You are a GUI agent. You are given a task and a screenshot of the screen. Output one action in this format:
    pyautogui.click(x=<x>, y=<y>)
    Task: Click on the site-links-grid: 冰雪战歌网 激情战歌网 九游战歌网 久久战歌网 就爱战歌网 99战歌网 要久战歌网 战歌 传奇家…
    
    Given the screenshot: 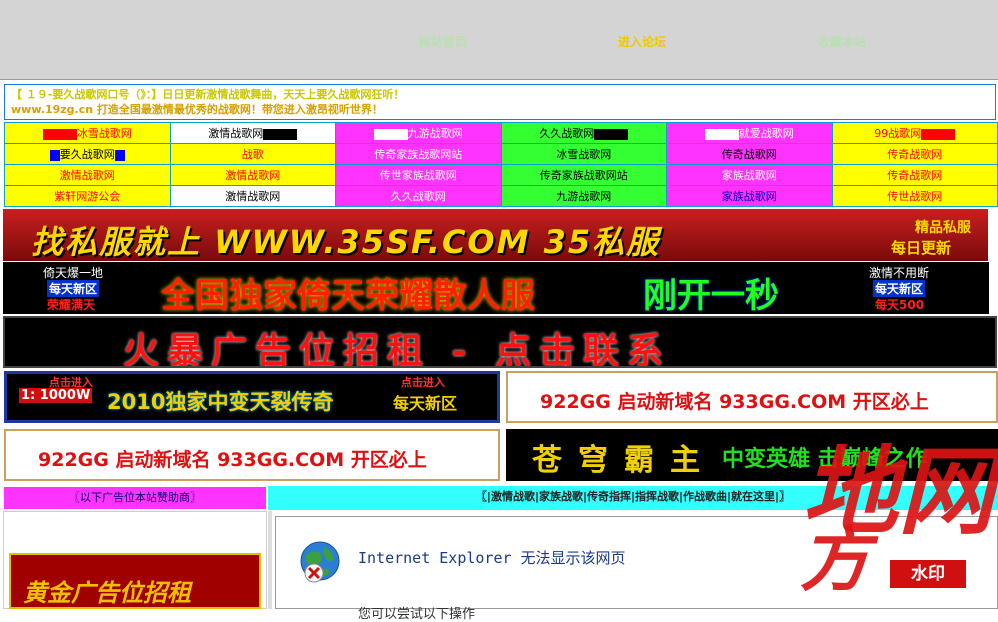 What is the action you would take?
    pyautogui.click(x=501, y=164)
    